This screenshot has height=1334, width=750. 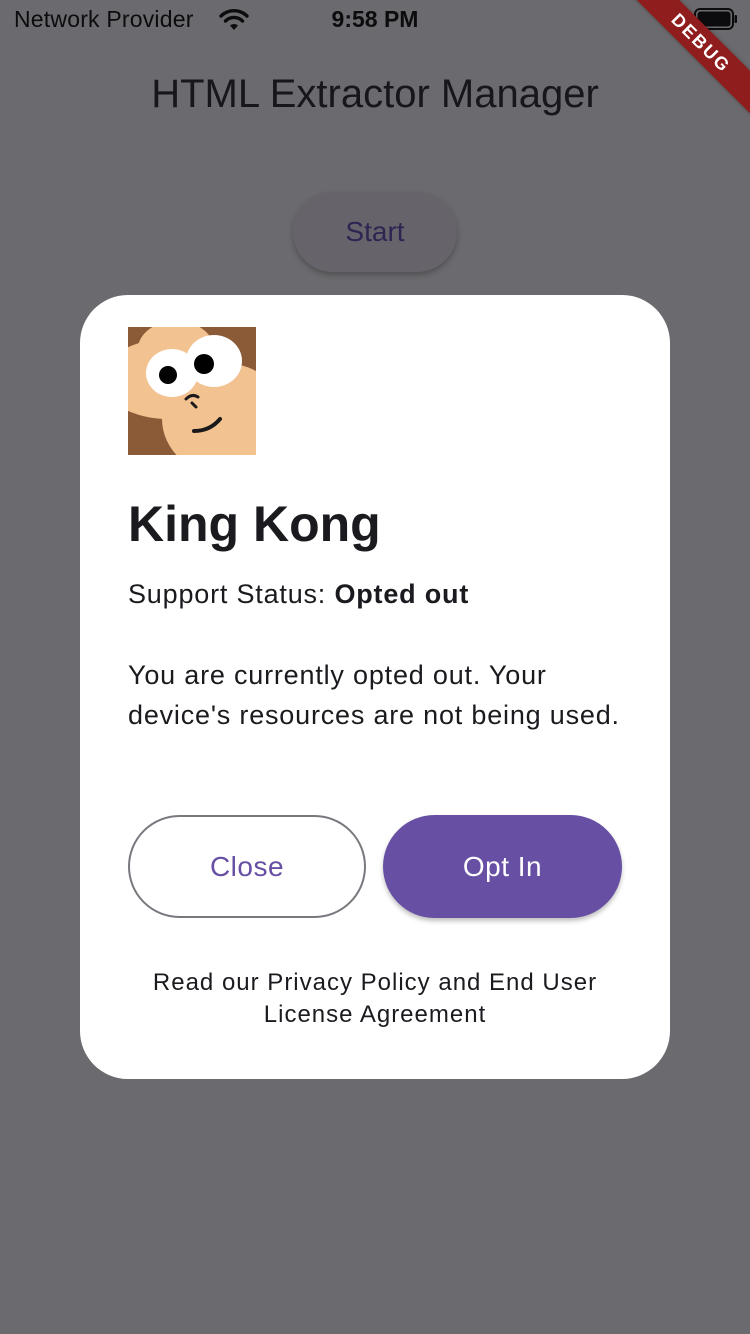 I want to click on app-title: HTML Extractor Manager, so click(x=375, y=94).